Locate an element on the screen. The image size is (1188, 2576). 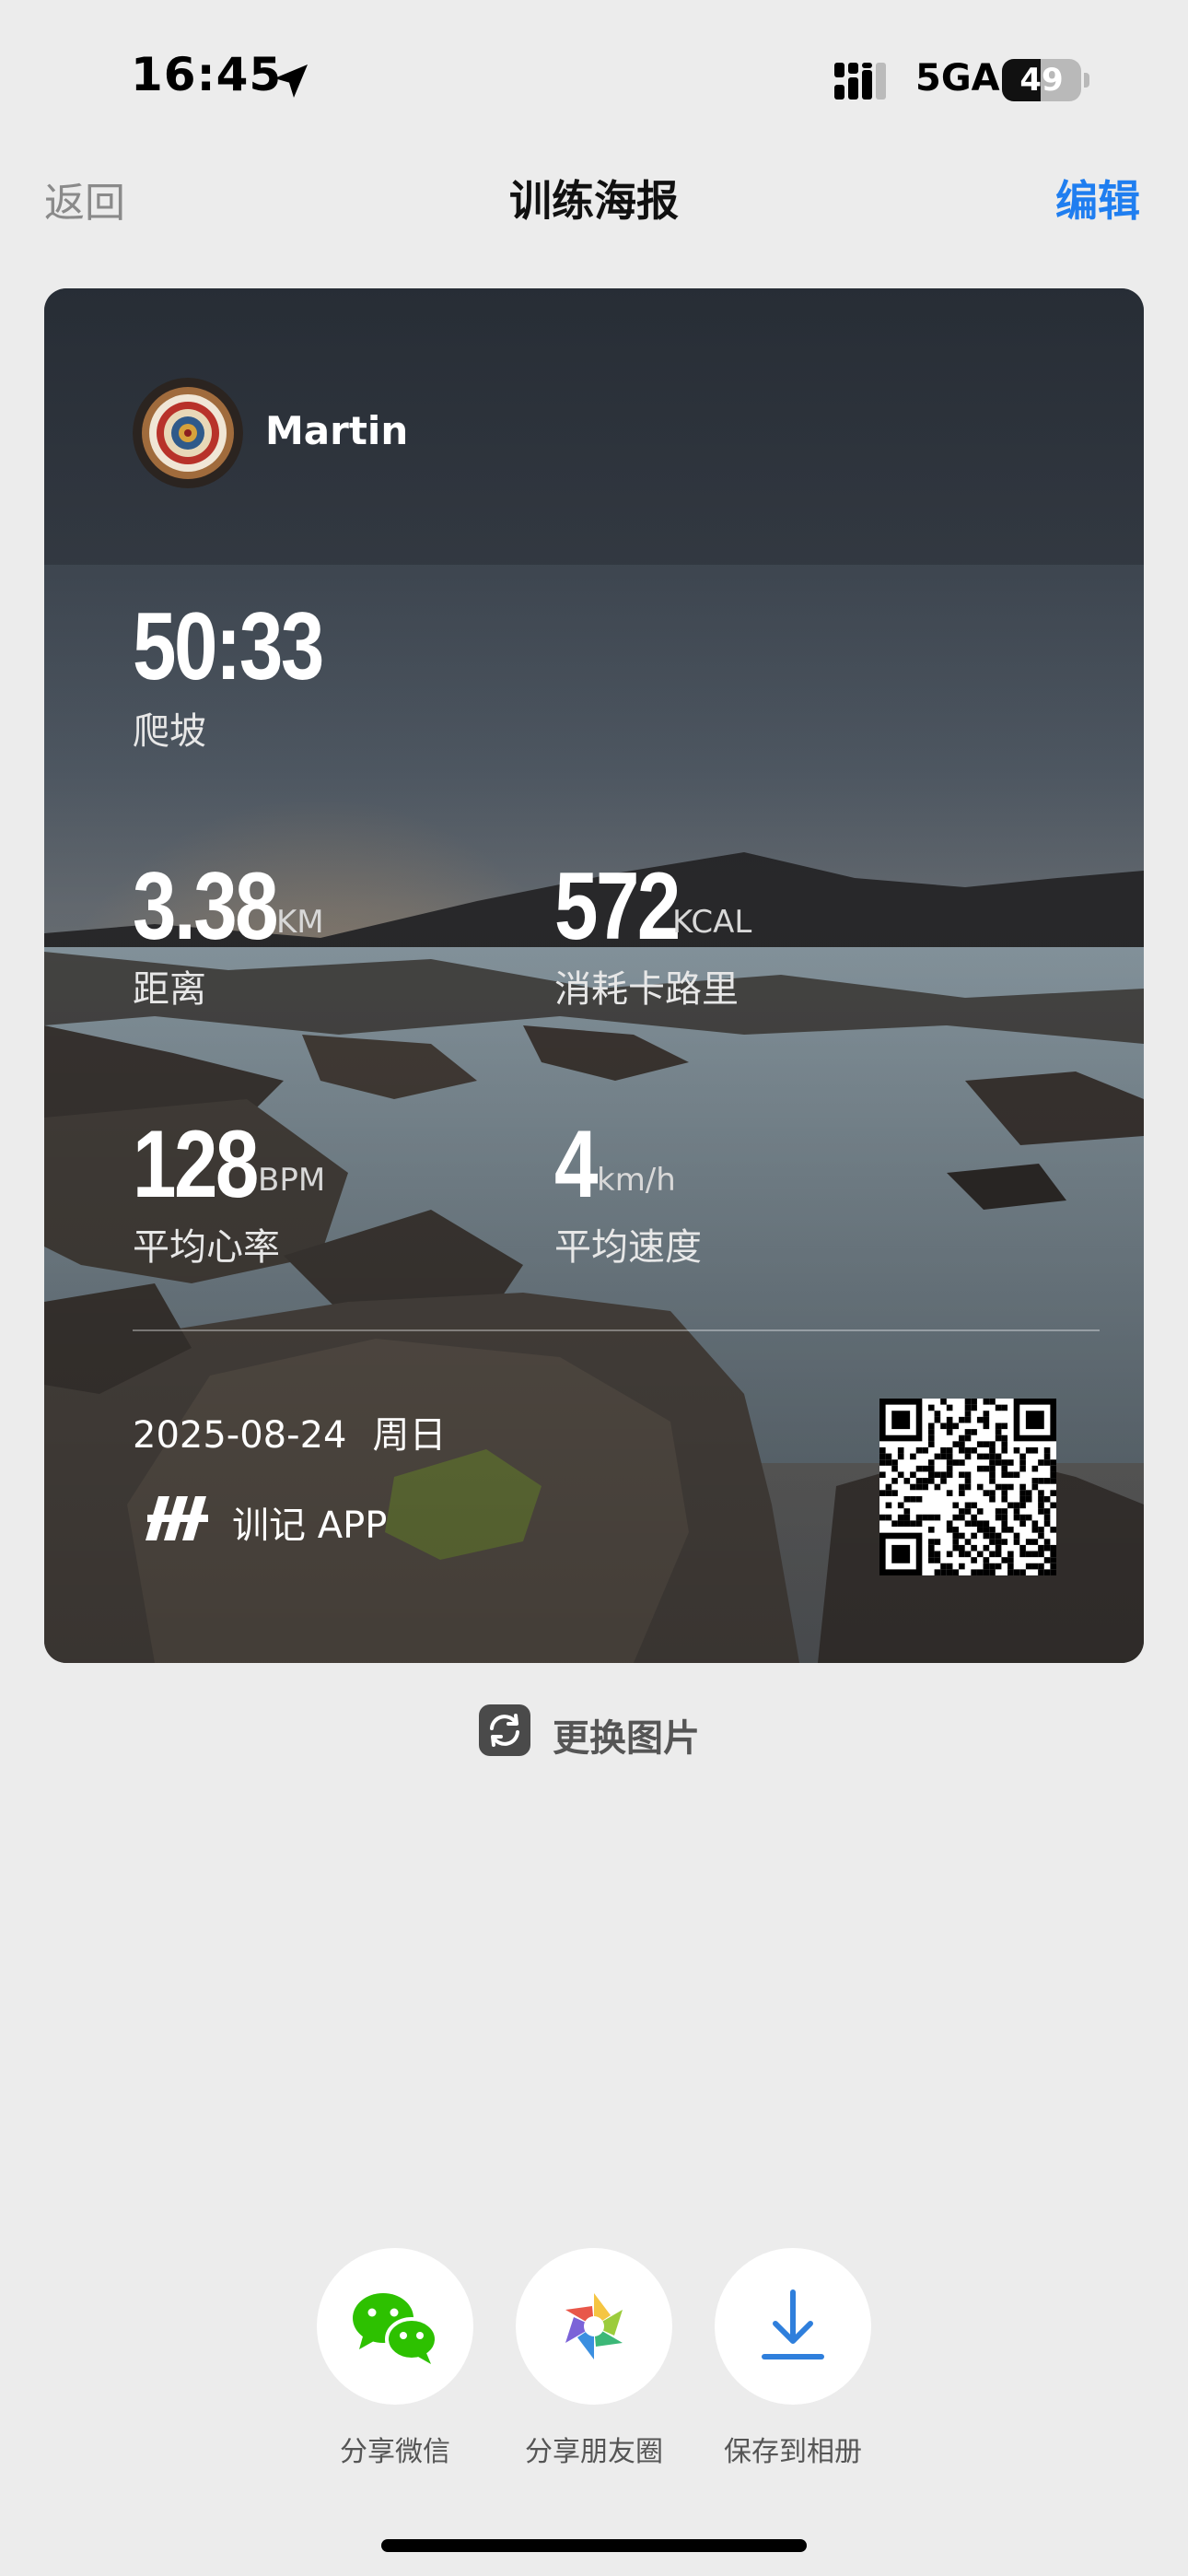
distance-label: 距离 is located at coordinates (169, 989).